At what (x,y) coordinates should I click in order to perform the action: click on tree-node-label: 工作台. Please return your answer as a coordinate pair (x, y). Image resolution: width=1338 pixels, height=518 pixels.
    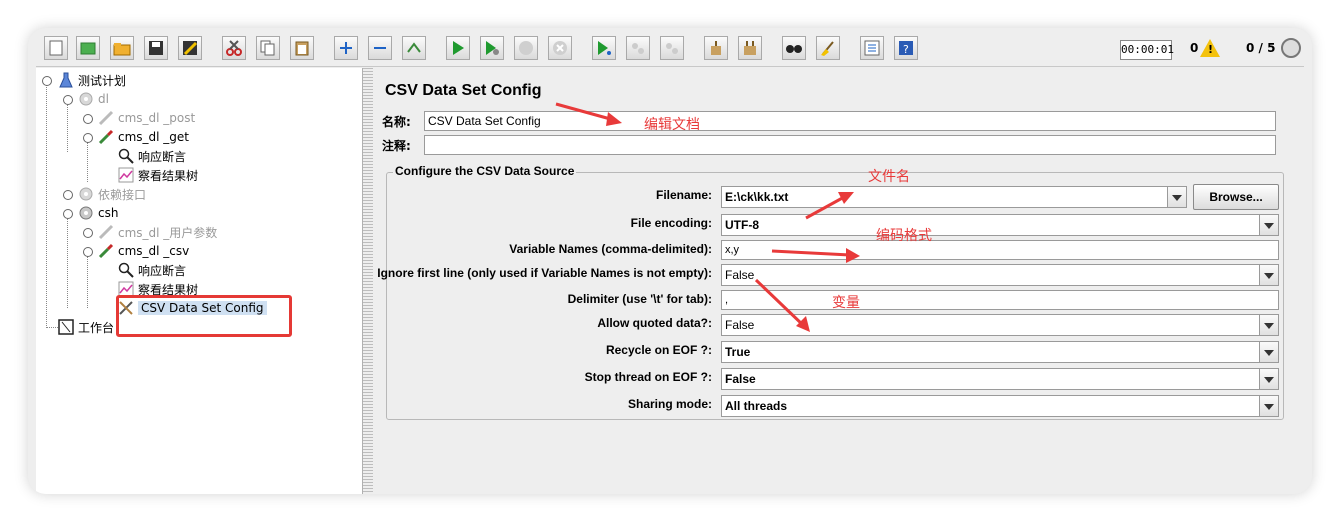
    Looking at the image, I should click on (96, 327).